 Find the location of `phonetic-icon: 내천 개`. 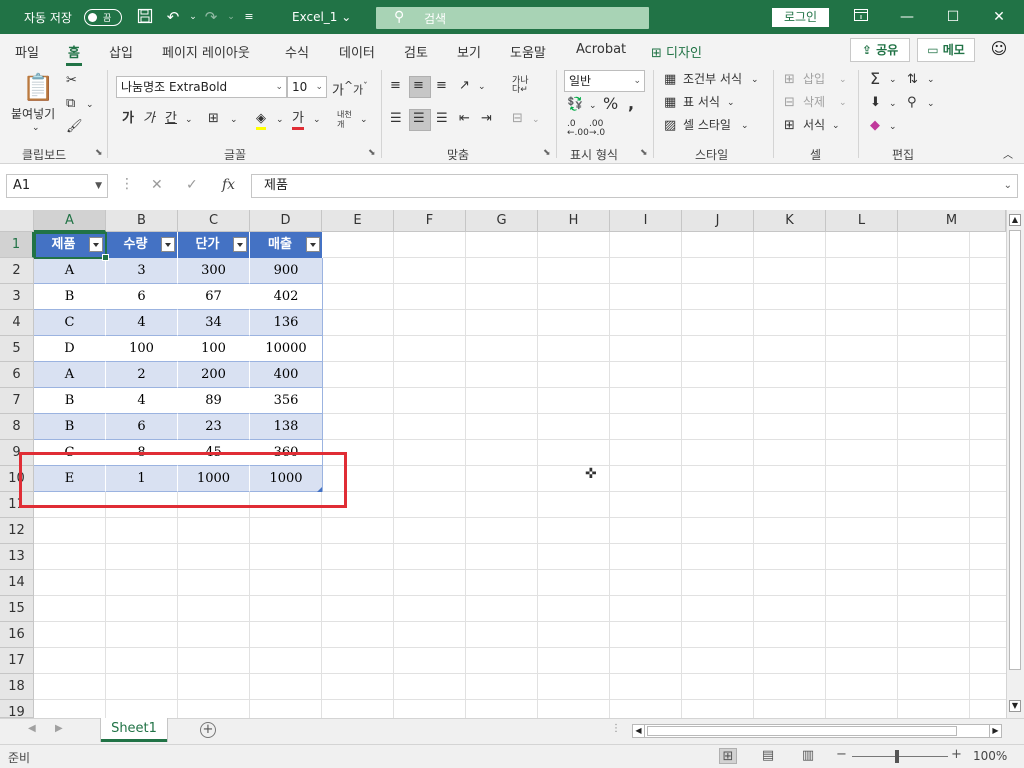

phonetic-icon: 내천 개 is located at coordinates (344, 120).